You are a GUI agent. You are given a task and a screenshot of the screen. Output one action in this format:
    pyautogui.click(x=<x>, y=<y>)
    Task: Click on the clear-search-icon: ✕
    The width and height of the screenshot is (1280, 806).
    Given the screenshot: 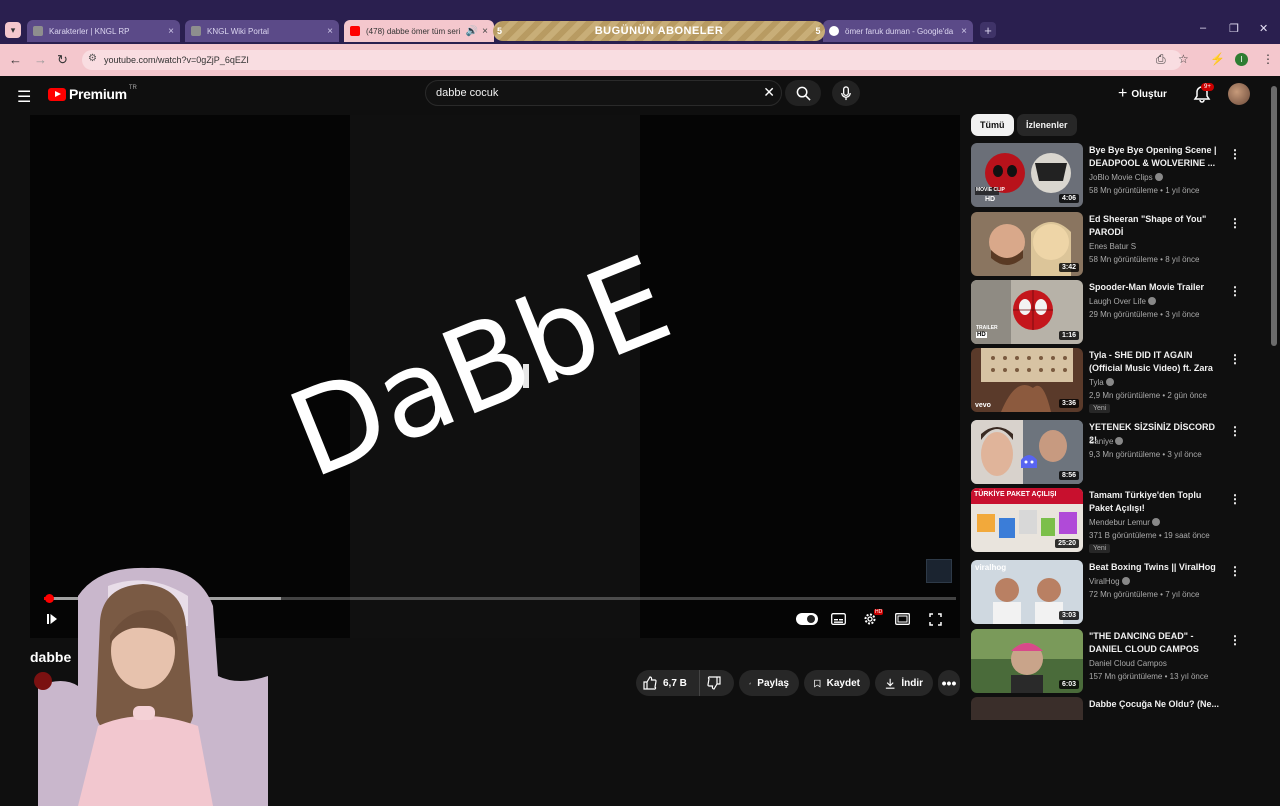 What is the action you would take?
    pyautogui.click(x=769, y=92)
    